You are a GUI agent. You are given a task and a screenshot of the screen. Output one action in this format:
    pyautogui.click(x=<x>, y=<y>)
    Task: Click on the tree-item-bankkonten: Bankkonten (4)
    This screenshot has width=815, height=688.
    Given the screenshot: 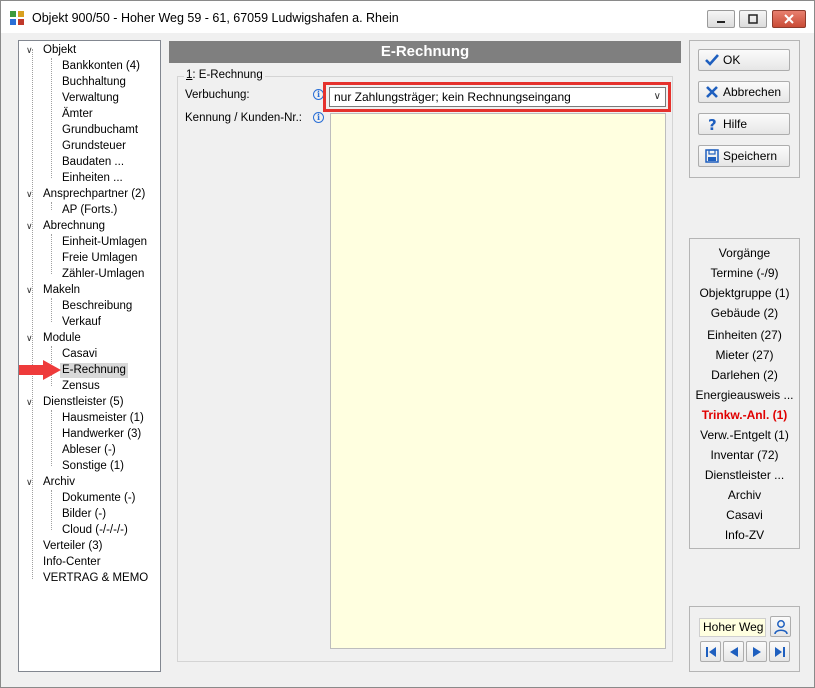 What is the action you would take?
    pyautogui.click(x=101, y=66)
    